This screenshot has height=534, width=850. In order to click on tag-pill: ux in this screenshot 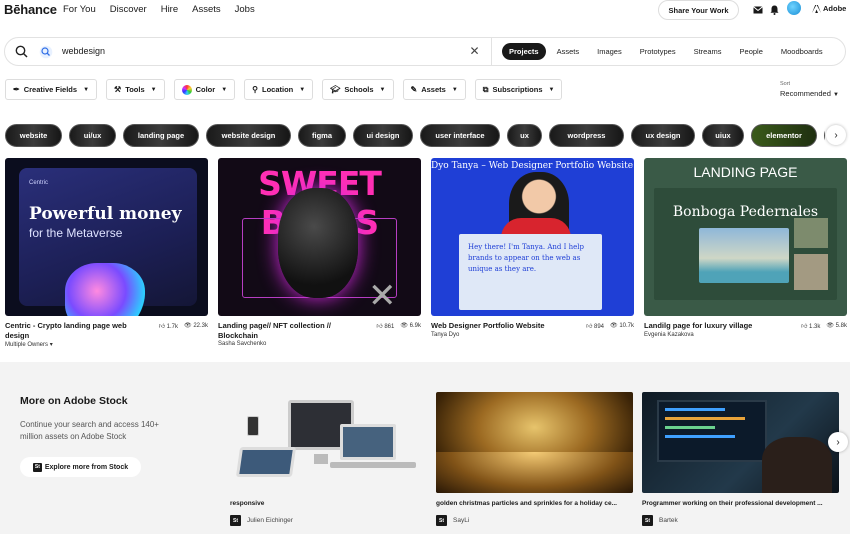, I will do `click(524, 135)`.